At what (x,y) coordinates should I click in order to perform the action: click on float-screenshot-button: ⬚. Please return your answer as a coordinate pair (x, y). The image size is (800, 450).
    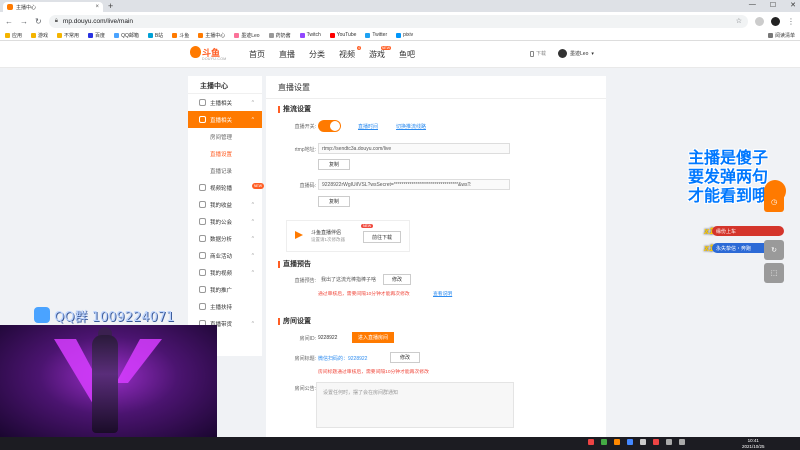
    Looking at the image, I should click on (774, 273).